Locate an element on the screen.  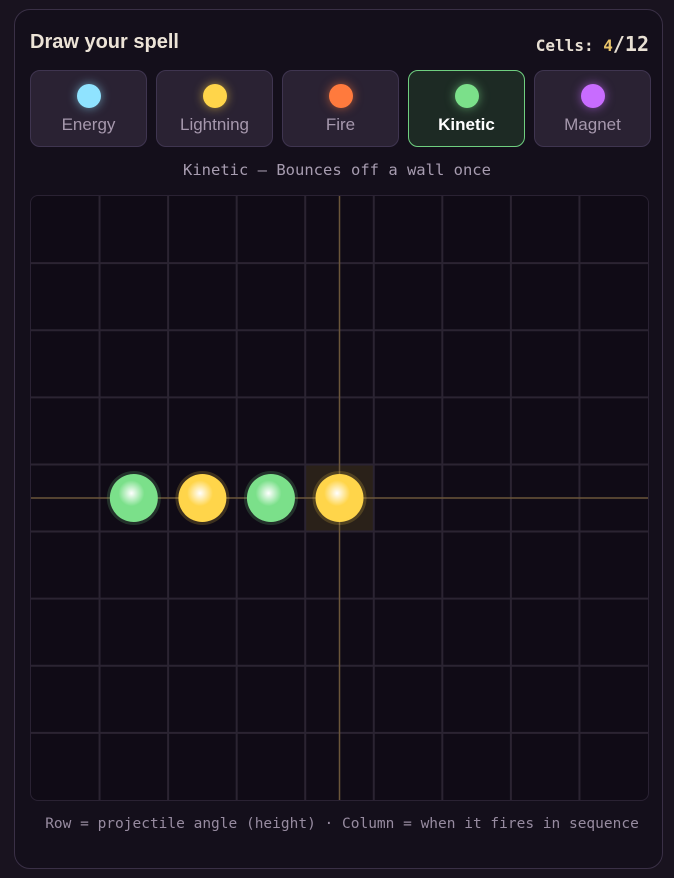
spell-description: Kinetic — Bounces off a wall once is located at coordinates (337, 170).